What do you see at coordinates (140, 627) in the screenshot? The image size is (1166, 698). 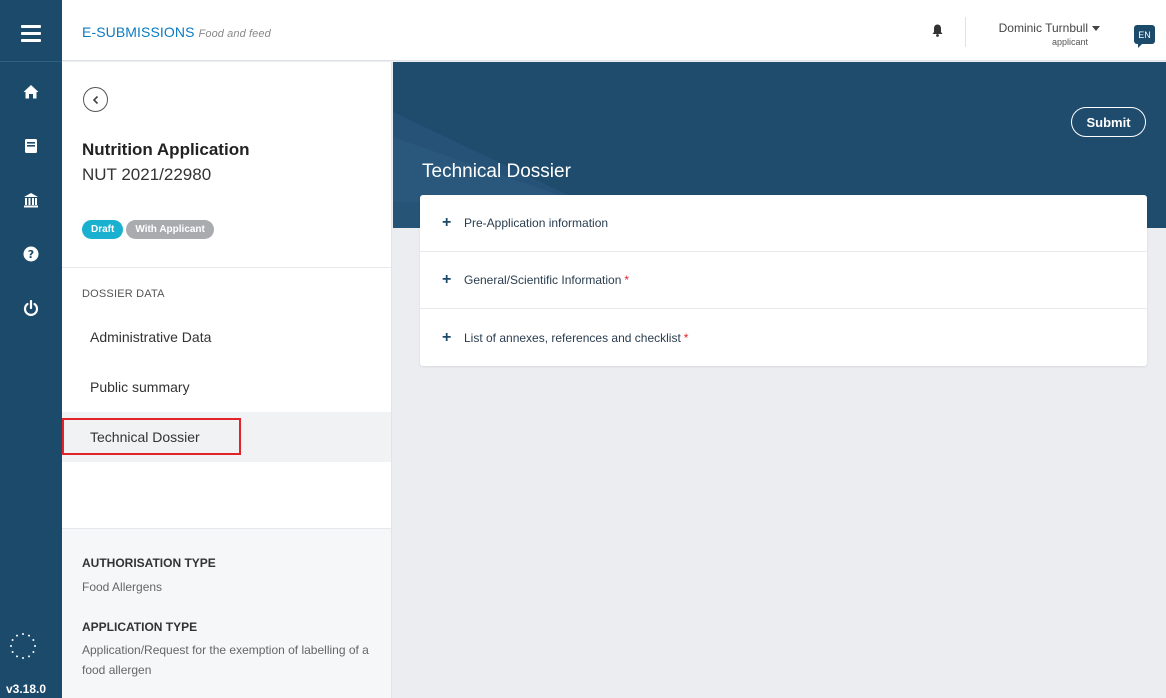 I see `application-type-label: APPLICATION TYPE` at bounding box center [140, 627].